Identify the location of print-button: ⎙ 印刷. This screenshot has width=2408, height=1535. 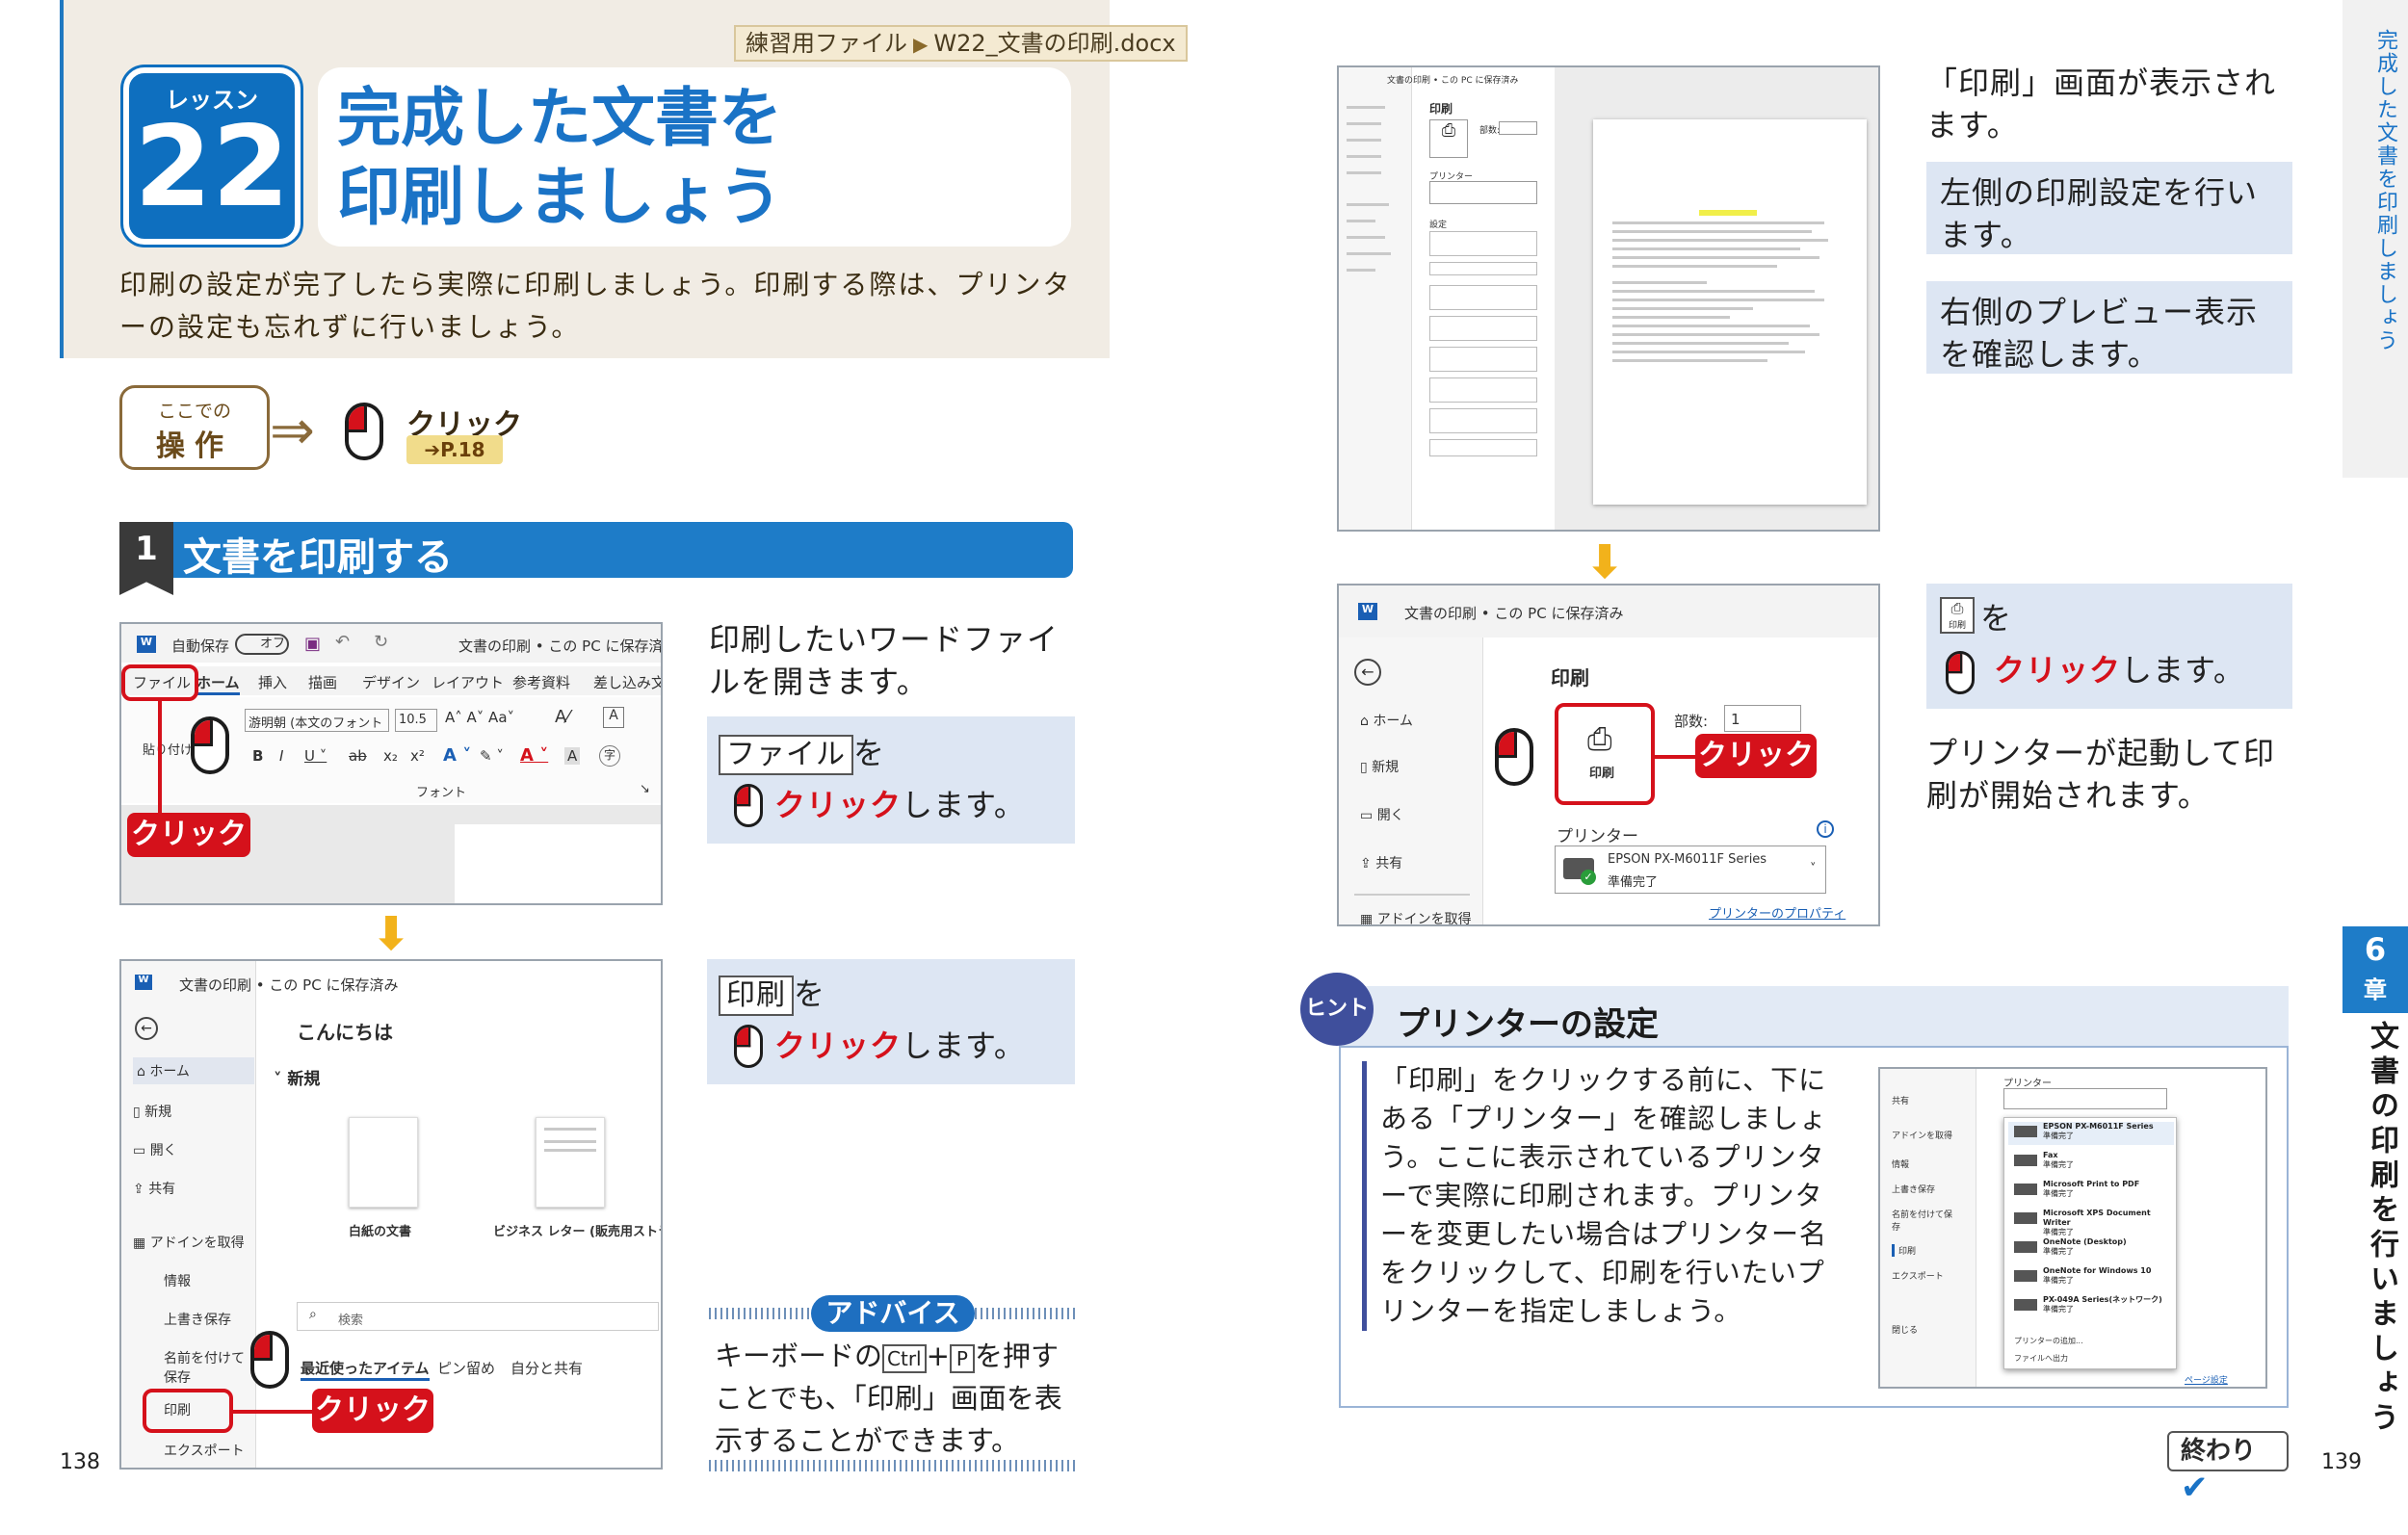
(1605, 754).